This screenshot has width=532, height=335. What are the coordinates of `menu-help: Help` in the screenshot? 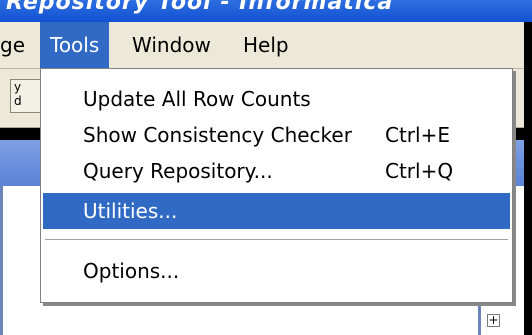 It's located at (266, 45).